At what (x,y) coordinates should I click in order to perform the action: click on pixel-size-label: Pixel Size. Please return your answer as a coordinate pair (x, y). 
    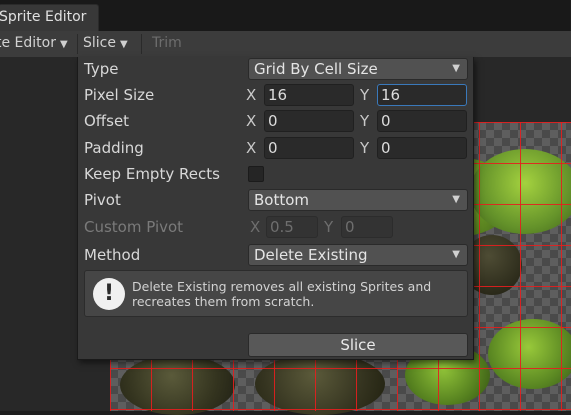
    Looking at the image, I should click on (119, 95).